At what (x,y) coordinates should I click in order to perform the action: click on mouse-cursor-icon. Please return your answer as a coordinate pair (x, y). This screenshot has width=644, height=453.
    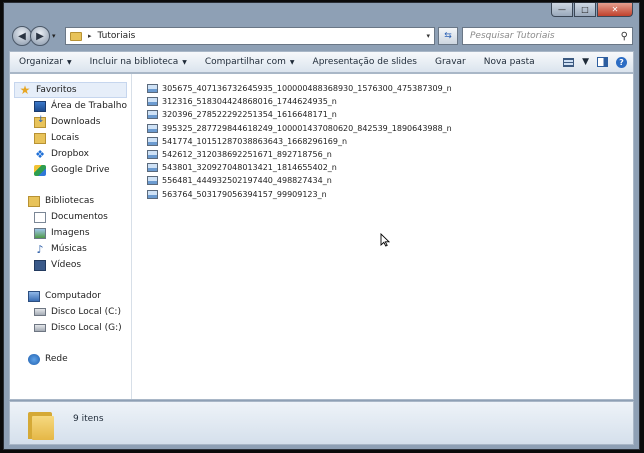
    Looking at the image, I should click on (385, 240).